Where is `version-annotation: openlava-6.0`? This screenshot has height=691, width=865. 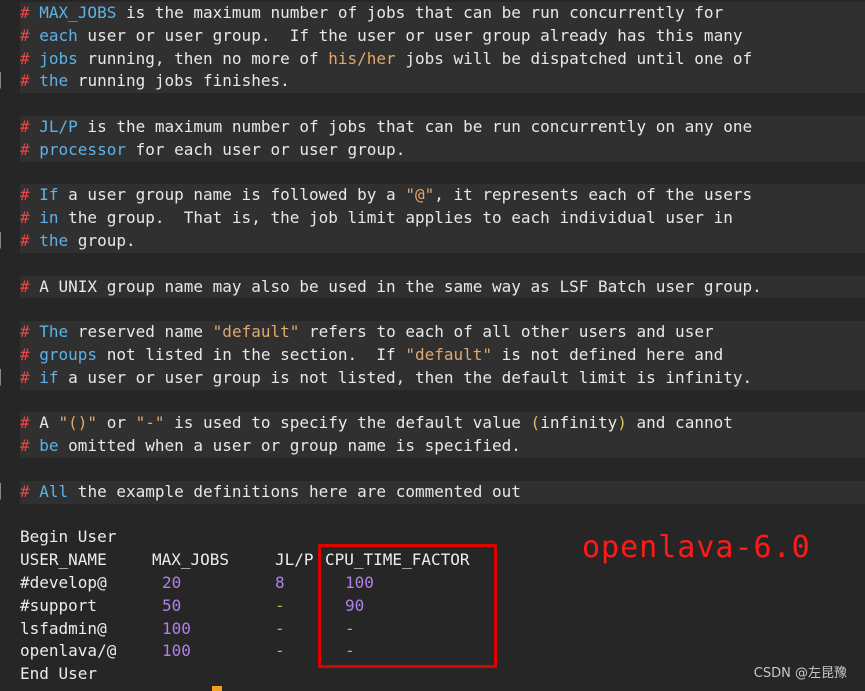 version-annotation: openlava-6.0 is located at coordinates (696, 547).